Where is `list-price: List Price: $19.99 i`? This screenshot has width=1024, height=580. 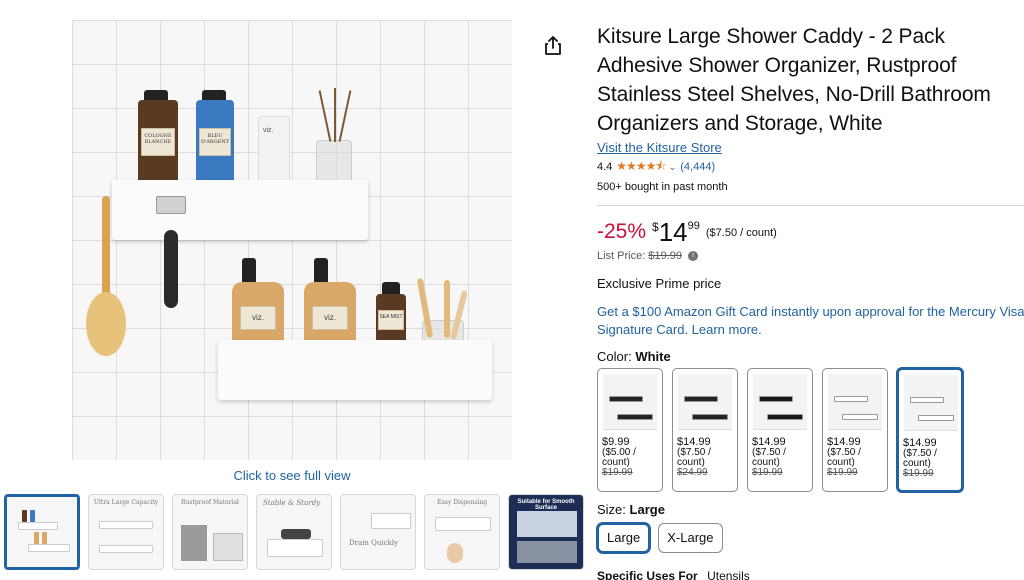
list-price: List Price: $19.99 i is located at coordinates (810, 256).